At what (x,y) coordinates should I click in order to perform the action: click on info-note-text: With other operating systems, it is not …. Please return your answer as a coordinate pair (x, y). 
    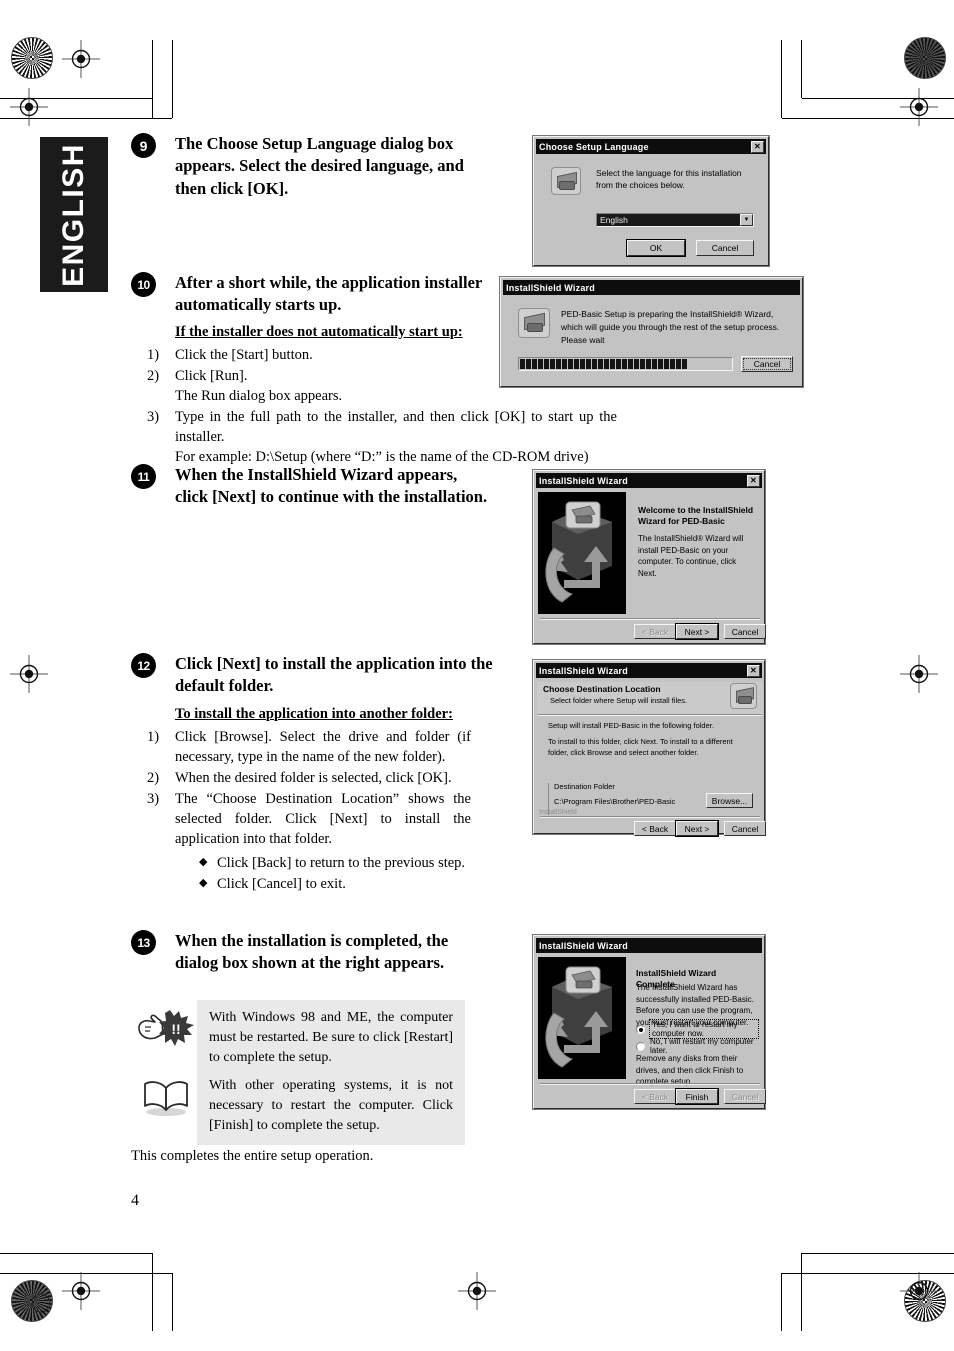
    Looking at the image, I should click on (331, 1106).